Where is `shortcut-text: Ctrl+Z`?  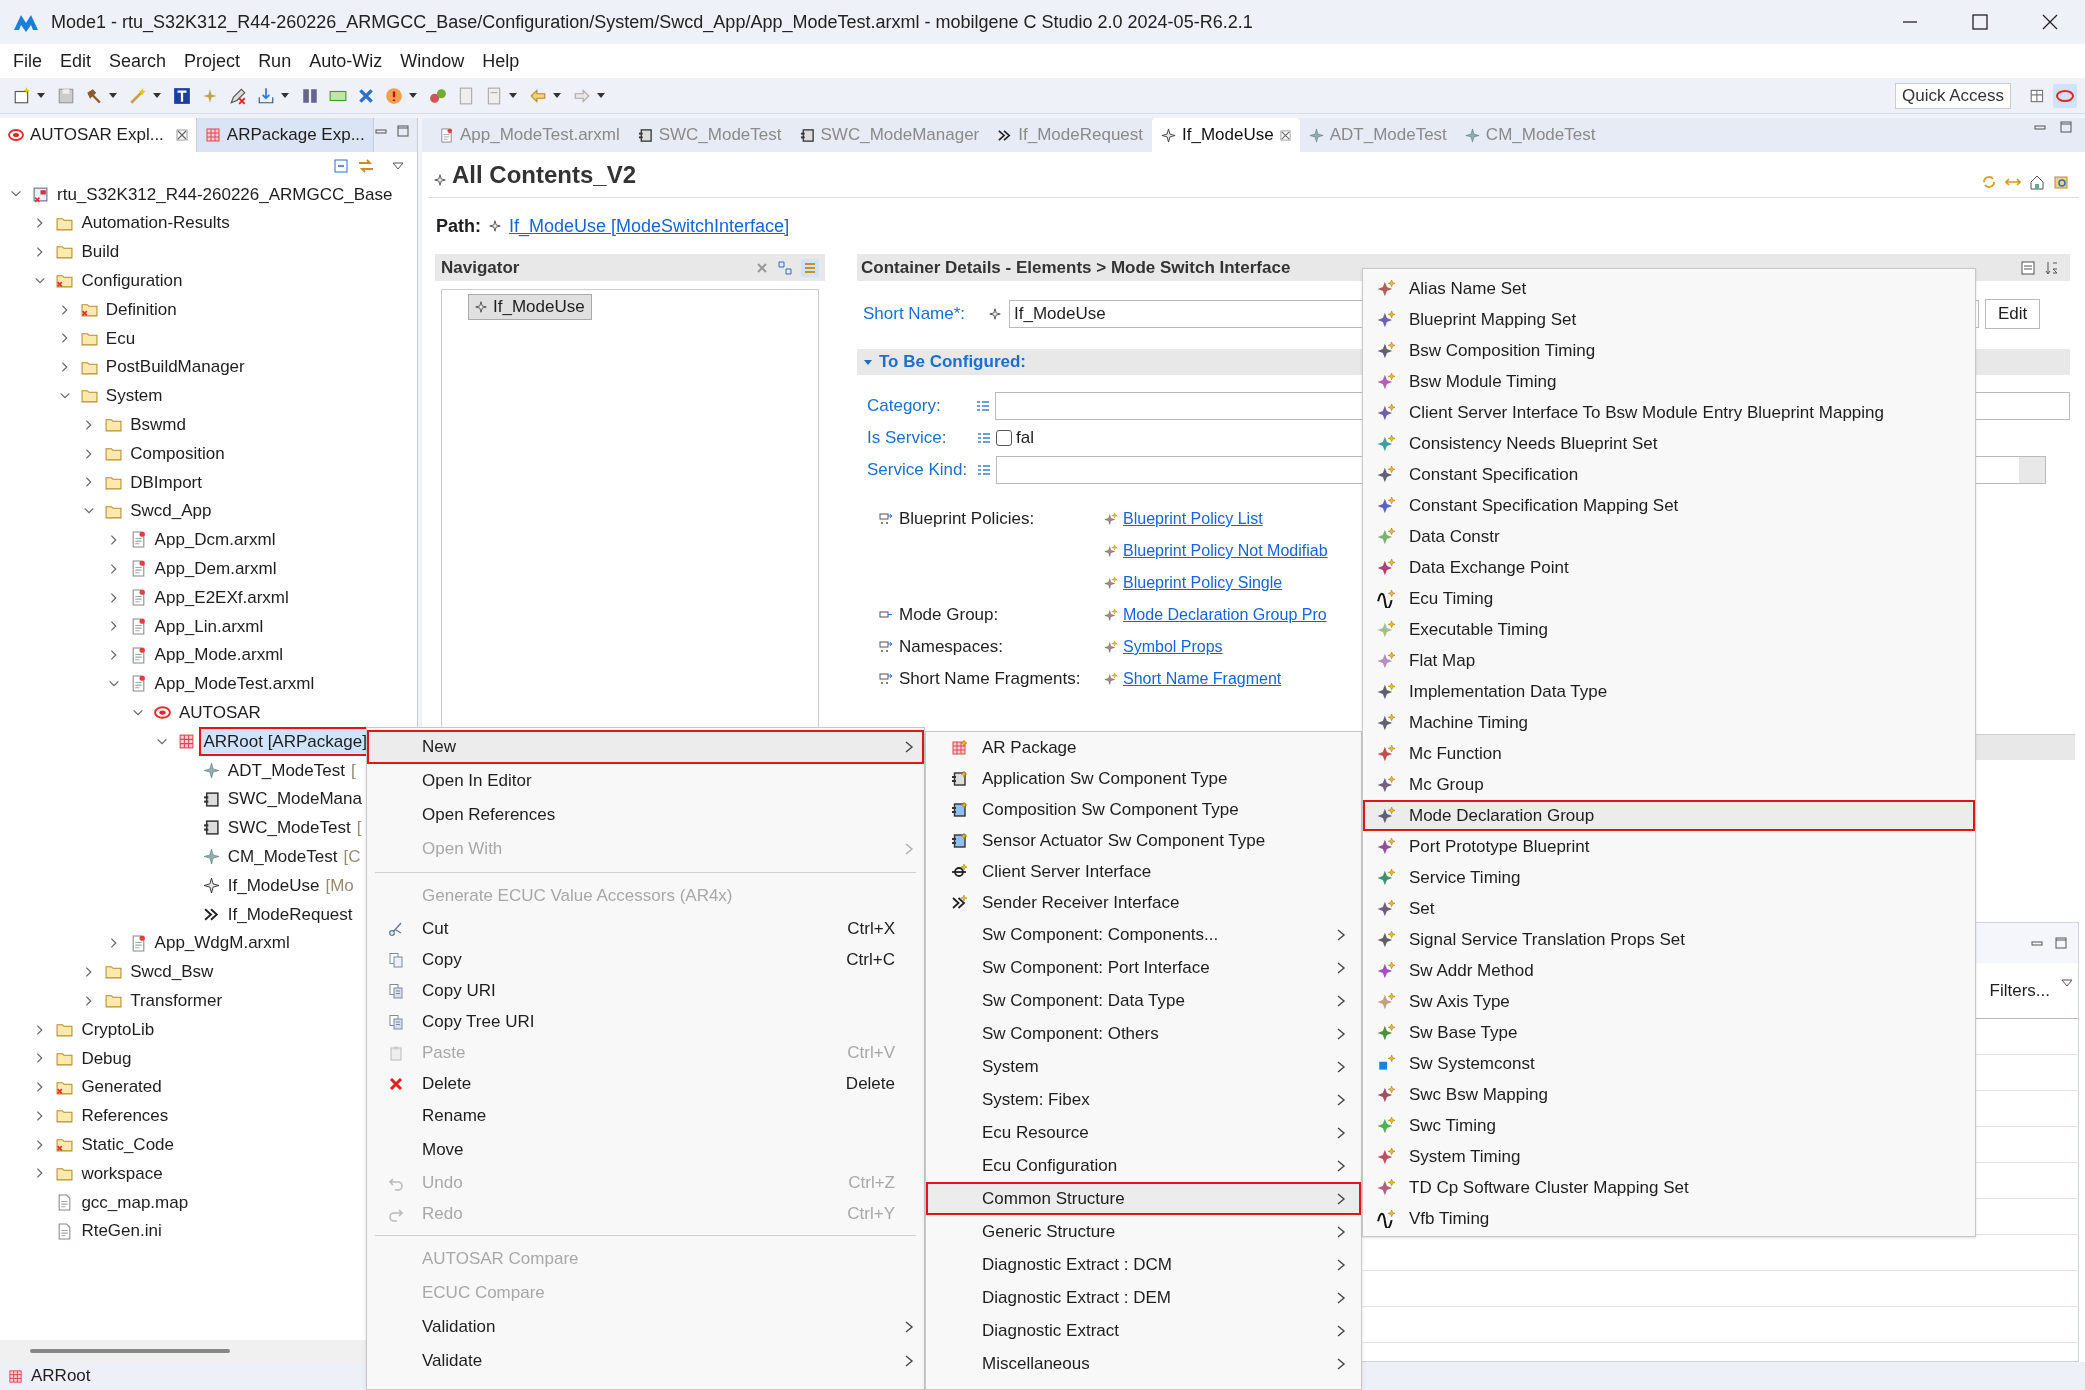
shortcut-text: Ctrl+Z is located at coordinates (871, 1182).